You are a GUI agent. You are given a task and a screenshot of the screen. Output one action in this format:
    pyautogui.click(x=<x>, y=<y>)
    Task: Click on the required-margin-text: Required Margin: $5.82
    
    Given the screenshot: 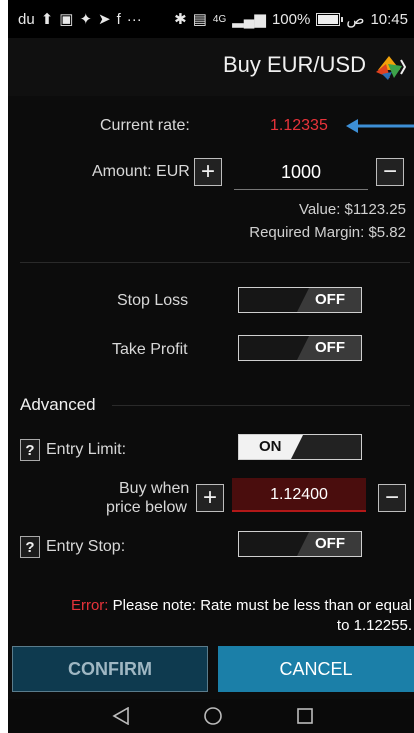 What is the action you would take?
    pyautogui.click(x=327, y=232)
    